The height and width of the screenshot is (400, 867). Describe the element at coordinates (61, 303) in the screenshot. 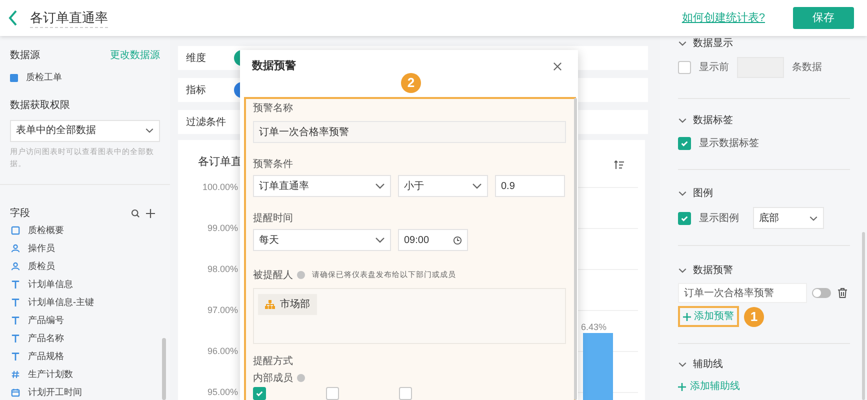

I see `field-item: 计划单信息-主键` at that location.